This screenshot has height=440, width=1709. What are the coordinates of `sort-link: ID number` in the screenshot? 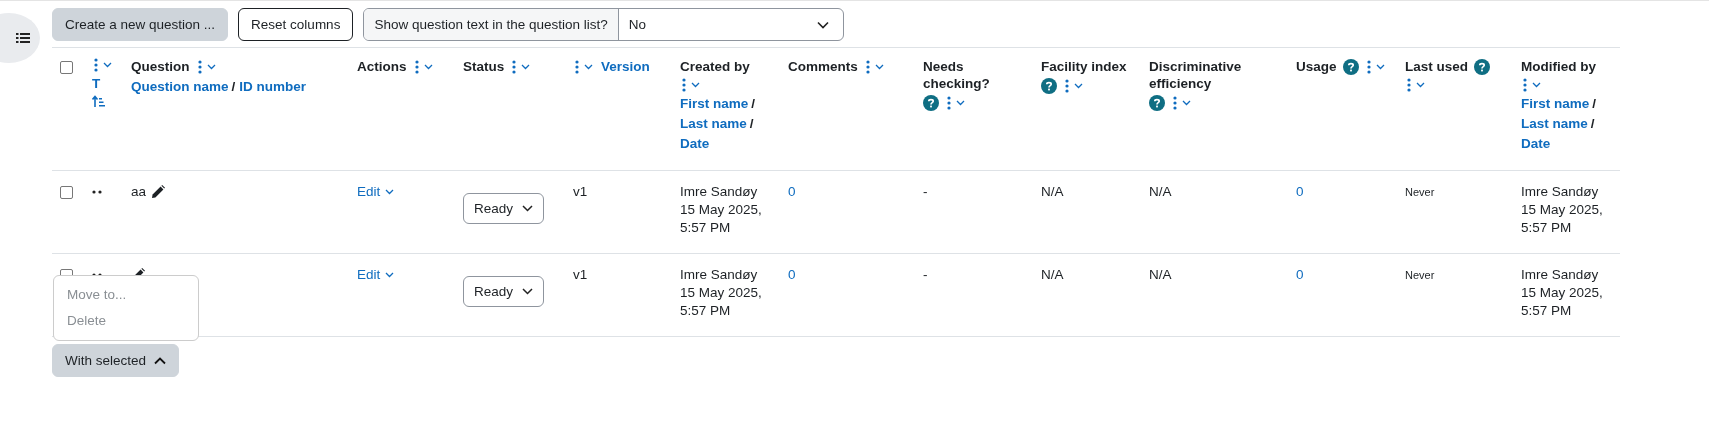 It's located at (273, 86).